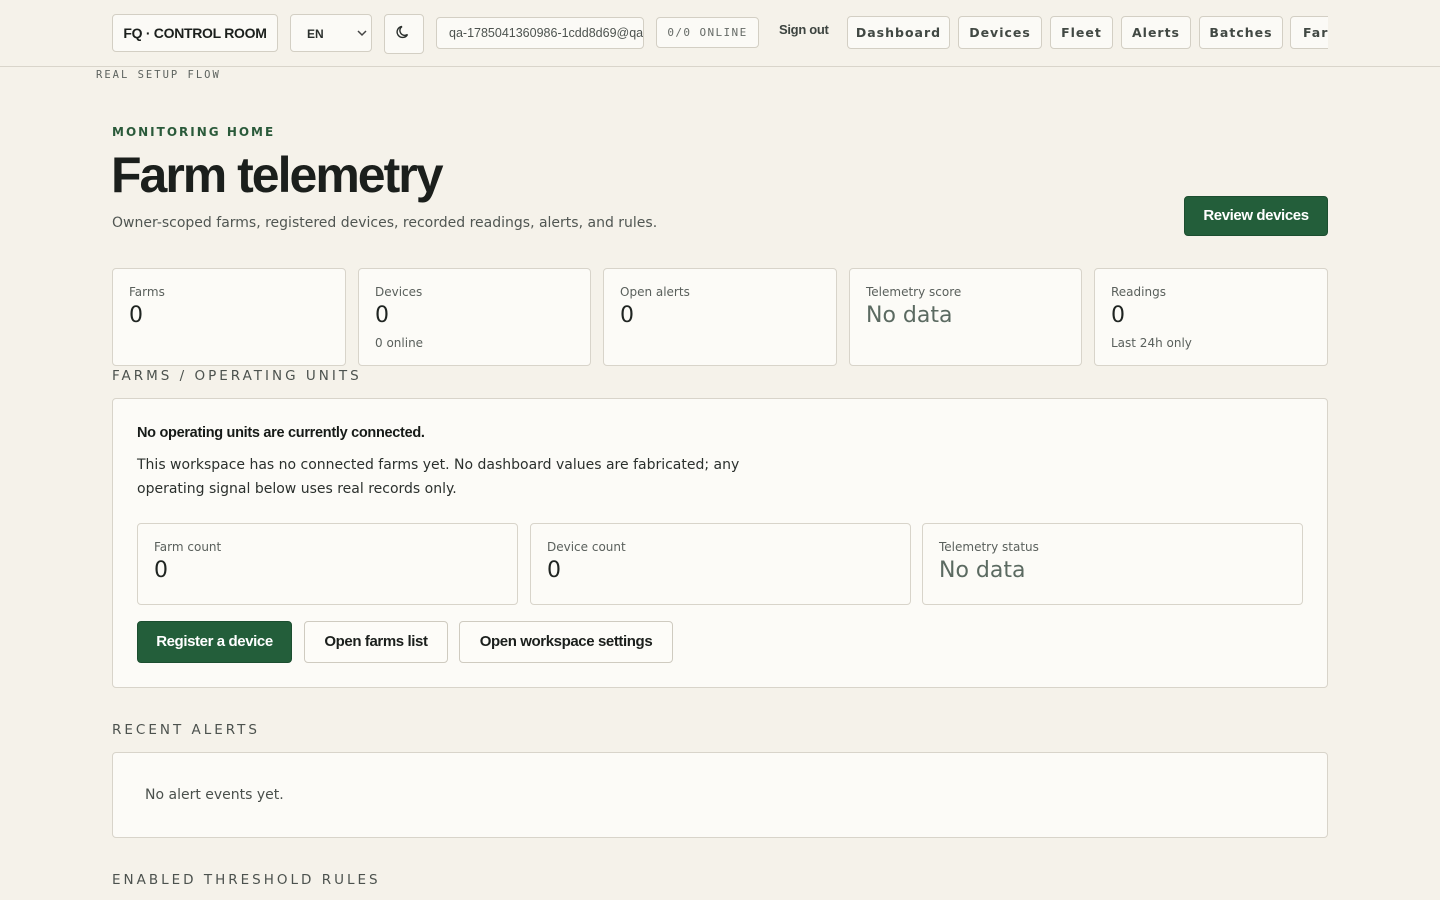  What do you see at coordinates (158, 75) in the screenshot?
I see `setup-flow-label: REAL SETUP FLOW` at bounding box center [158, 75].